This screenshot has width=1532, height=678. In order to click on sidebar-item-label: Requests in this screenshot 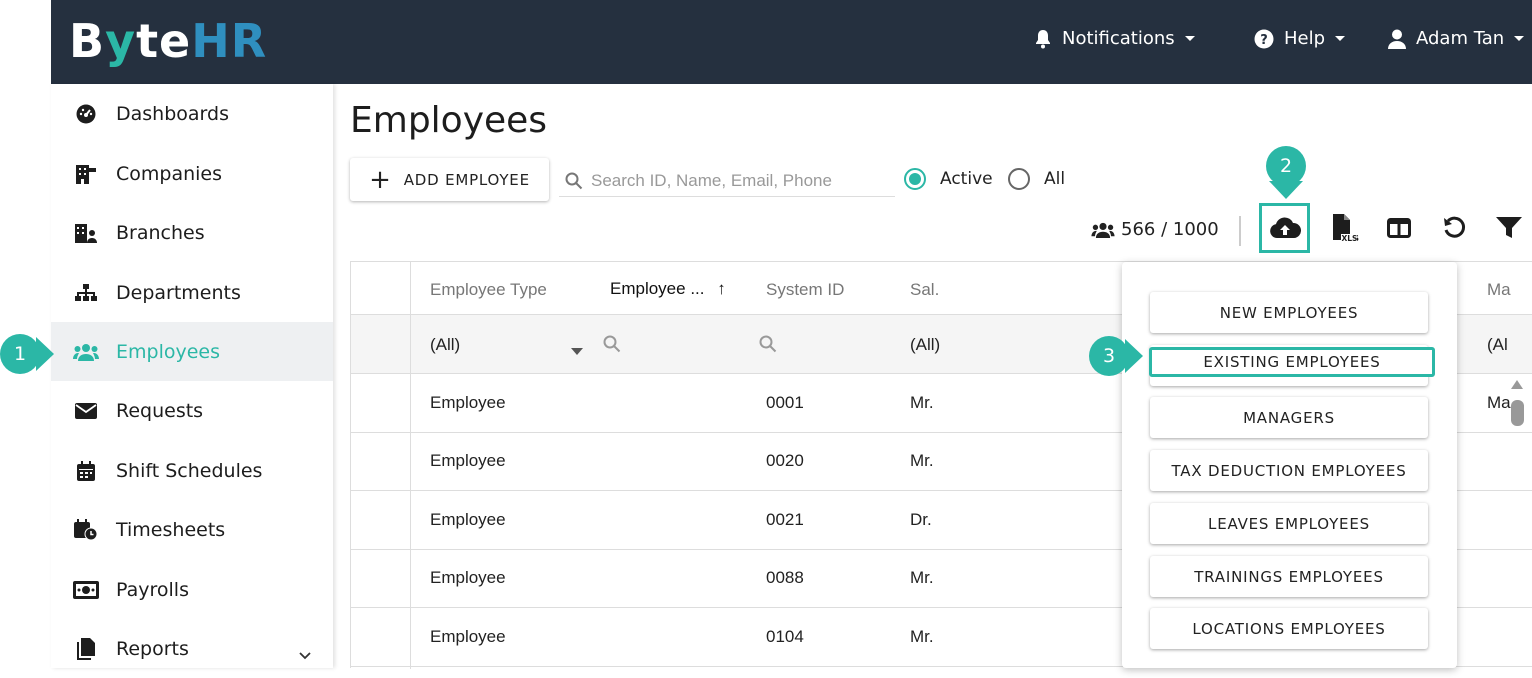, I will do `click(160, 410)`.